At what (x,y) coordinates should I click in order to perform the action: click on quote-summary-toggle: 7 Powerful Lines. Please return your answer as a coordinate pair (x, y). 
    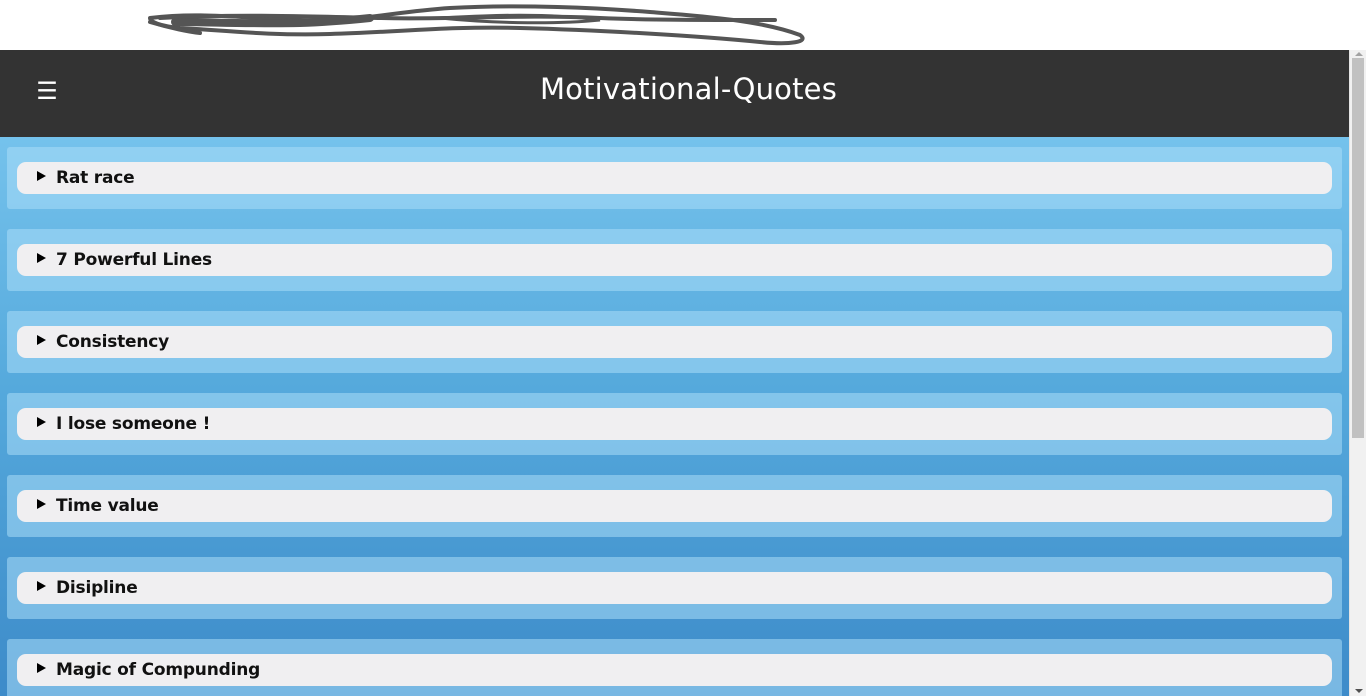
    Looking at the image, I should click on (674, 260).